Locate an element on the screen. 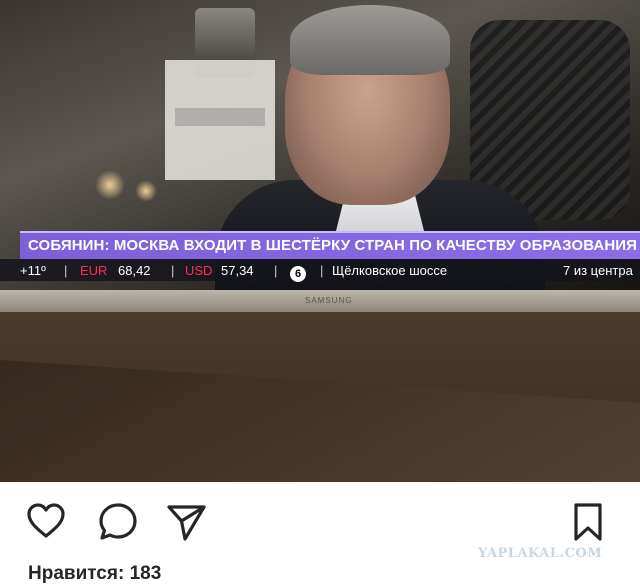 Image resolution: width=640 pixels, height=585 pixels. background-sign-text is located at coordinates (220, 117).